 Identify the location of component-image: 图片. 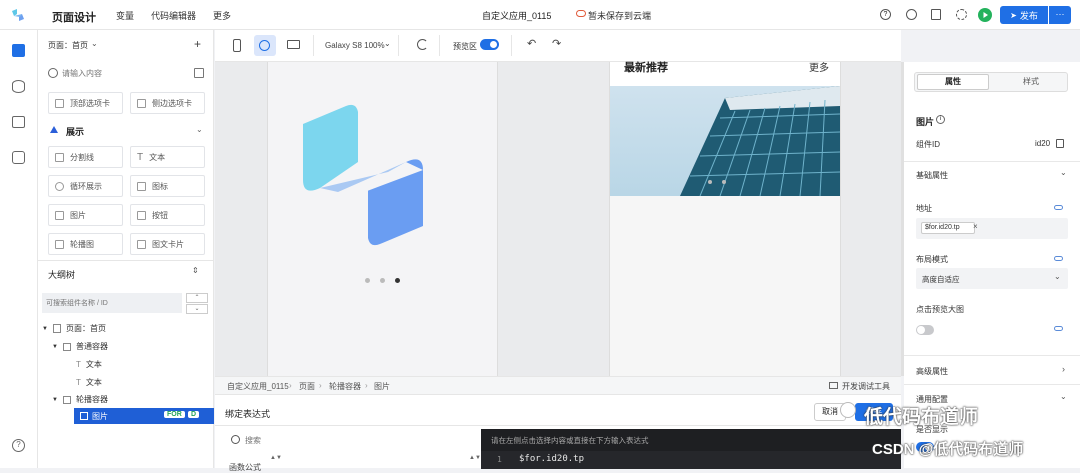
(85, 215).